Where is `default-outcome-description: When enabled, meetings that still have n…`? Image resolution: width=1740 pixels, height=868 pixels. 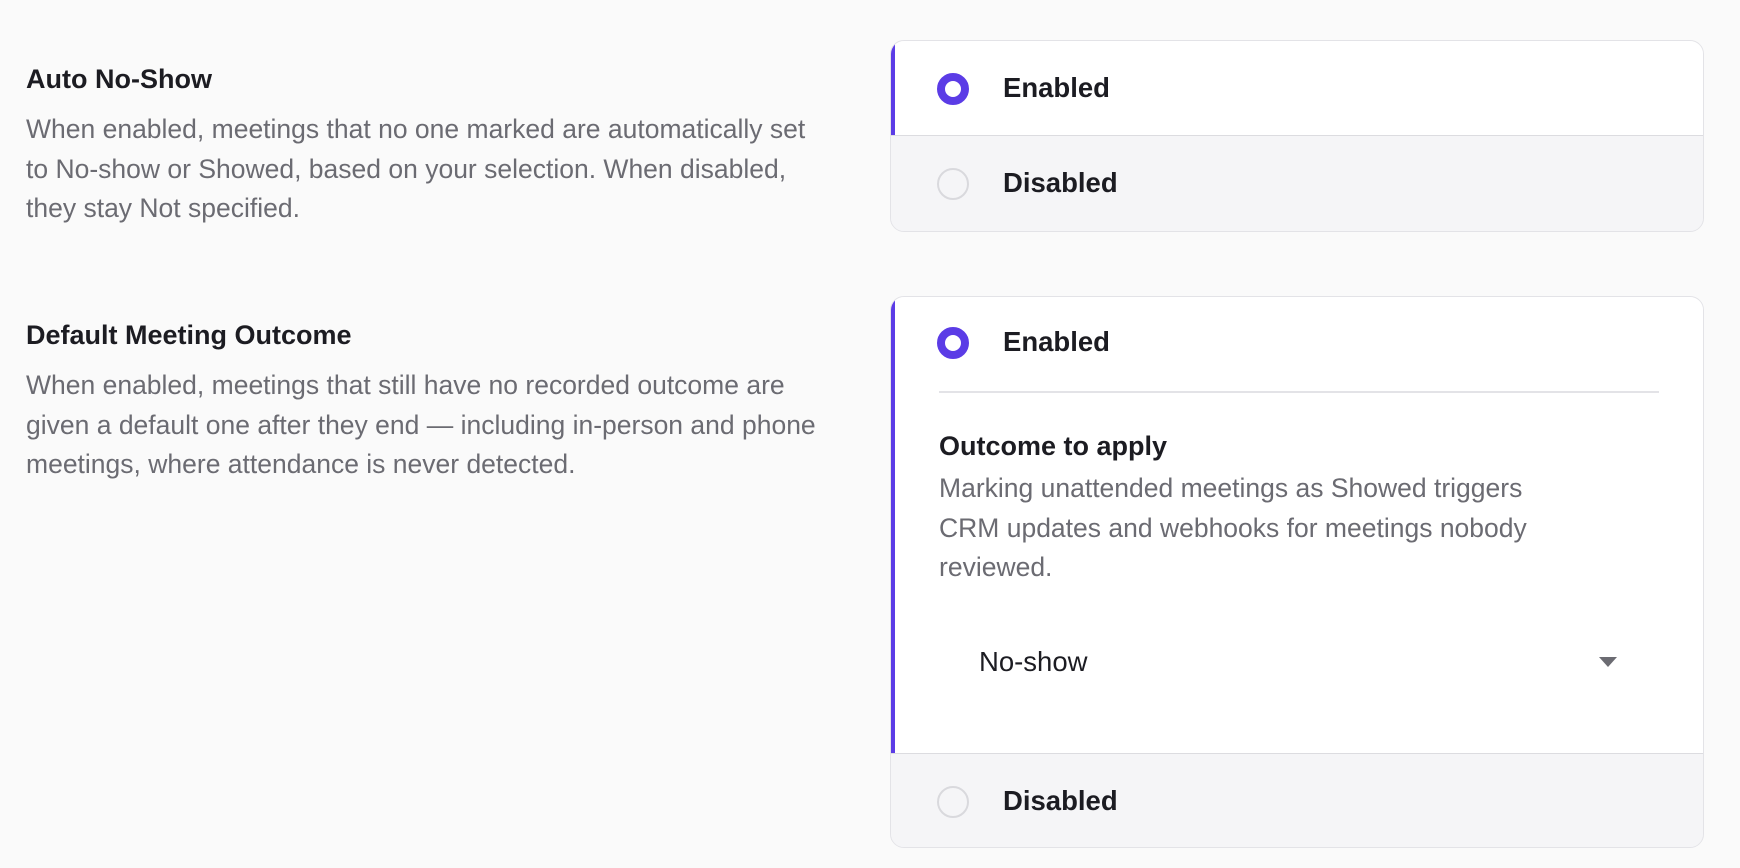 default-outcome-description: When enabled, meetings that still have n… is located at coordinates (421, 424).